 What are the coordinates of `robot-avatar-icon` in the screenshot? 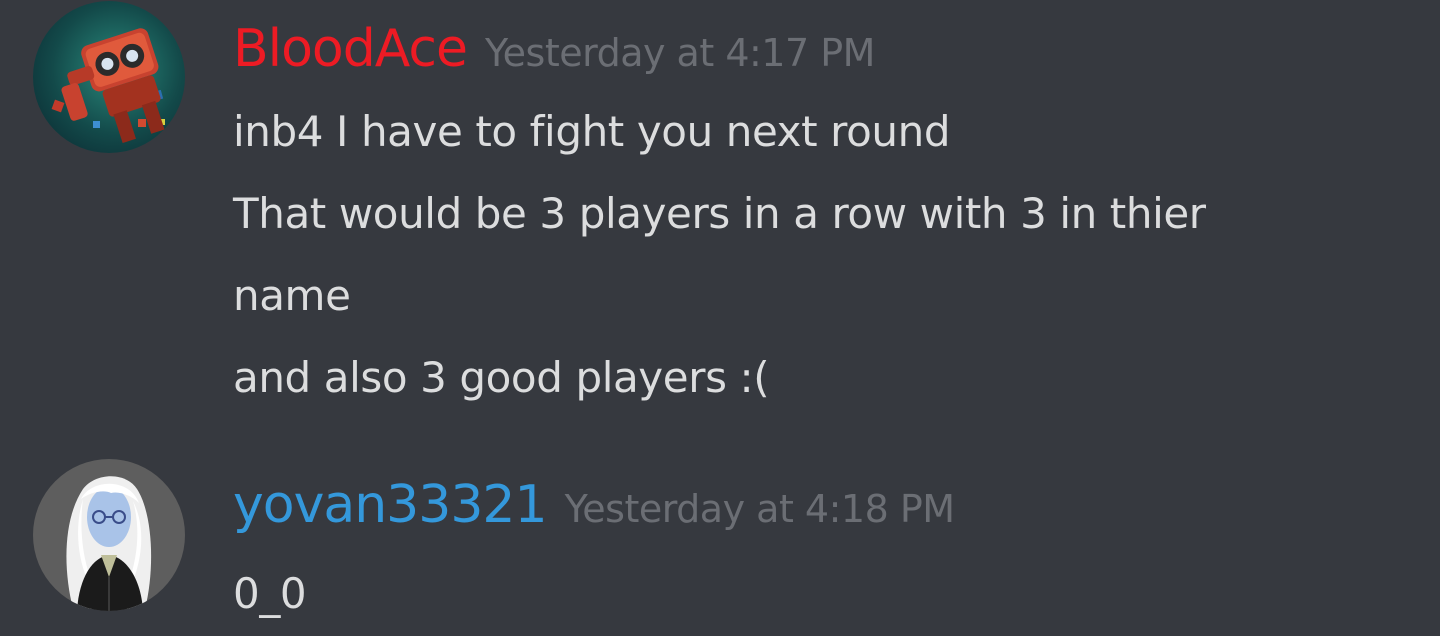 It's located at (109, 77).